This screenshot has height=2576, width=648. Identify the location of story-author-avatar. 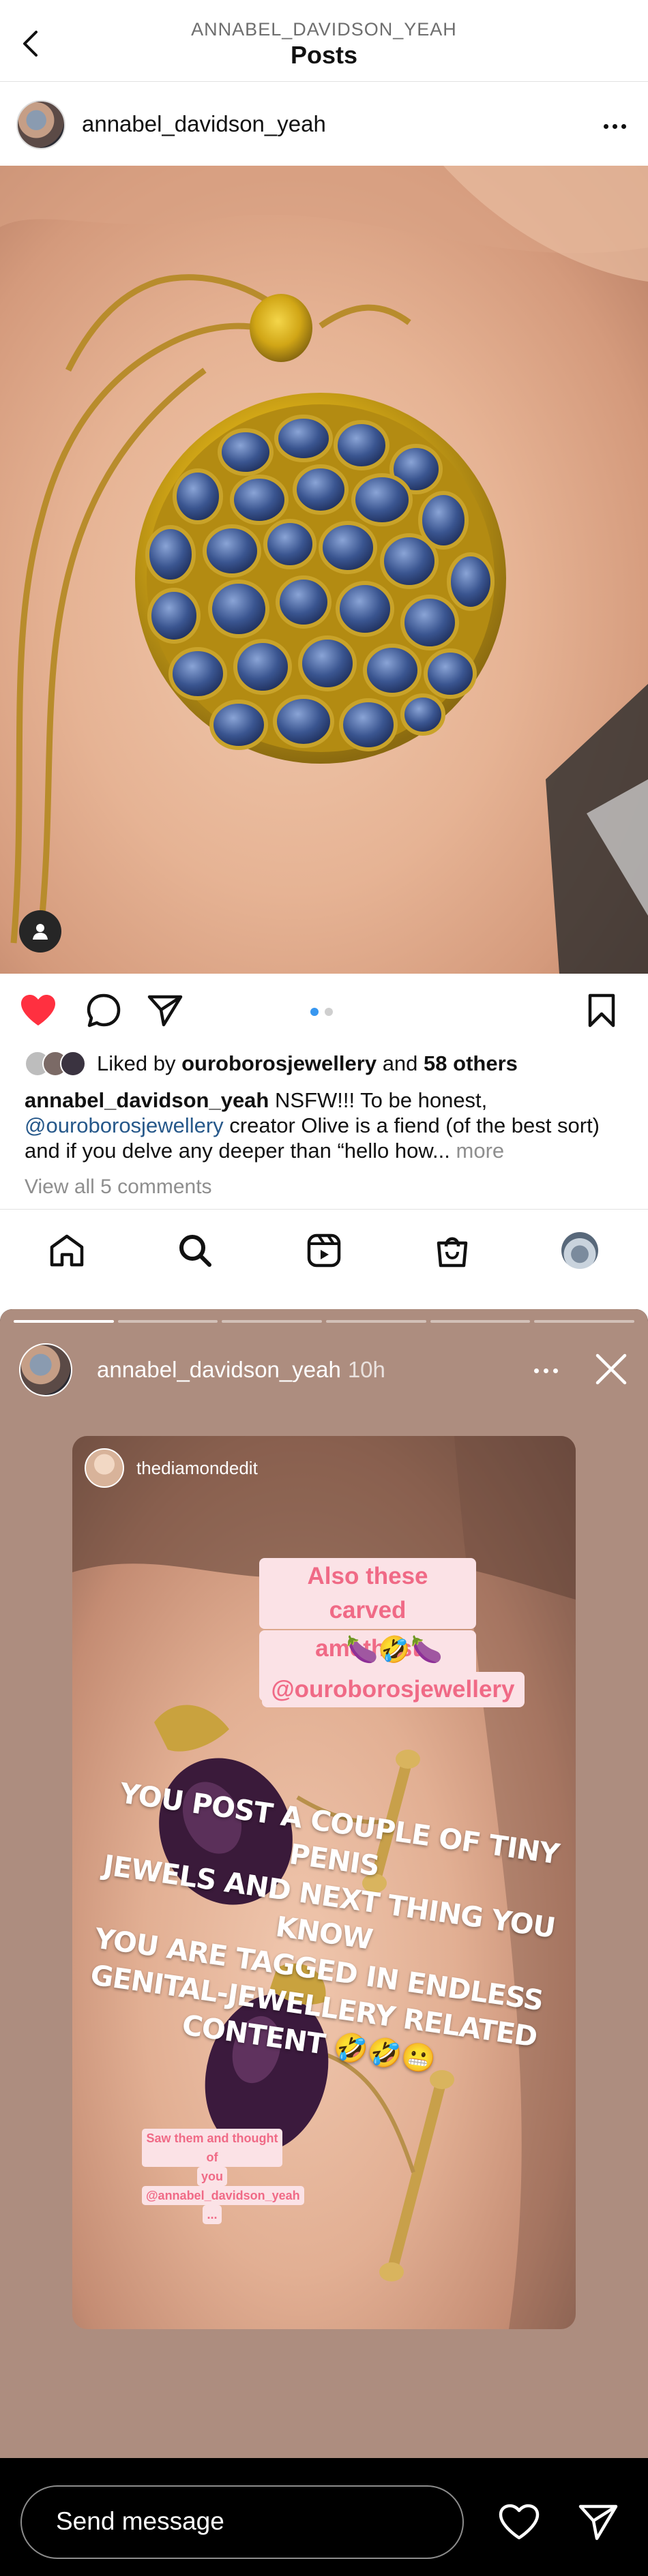
(46, 1369).